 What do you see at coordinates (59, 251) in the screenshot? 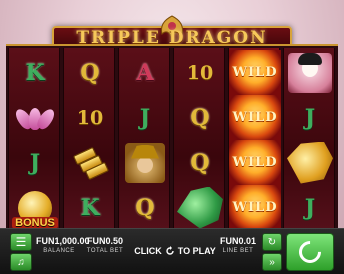
I see `balance-label: BALANCE` at bounding box center [59, 251].